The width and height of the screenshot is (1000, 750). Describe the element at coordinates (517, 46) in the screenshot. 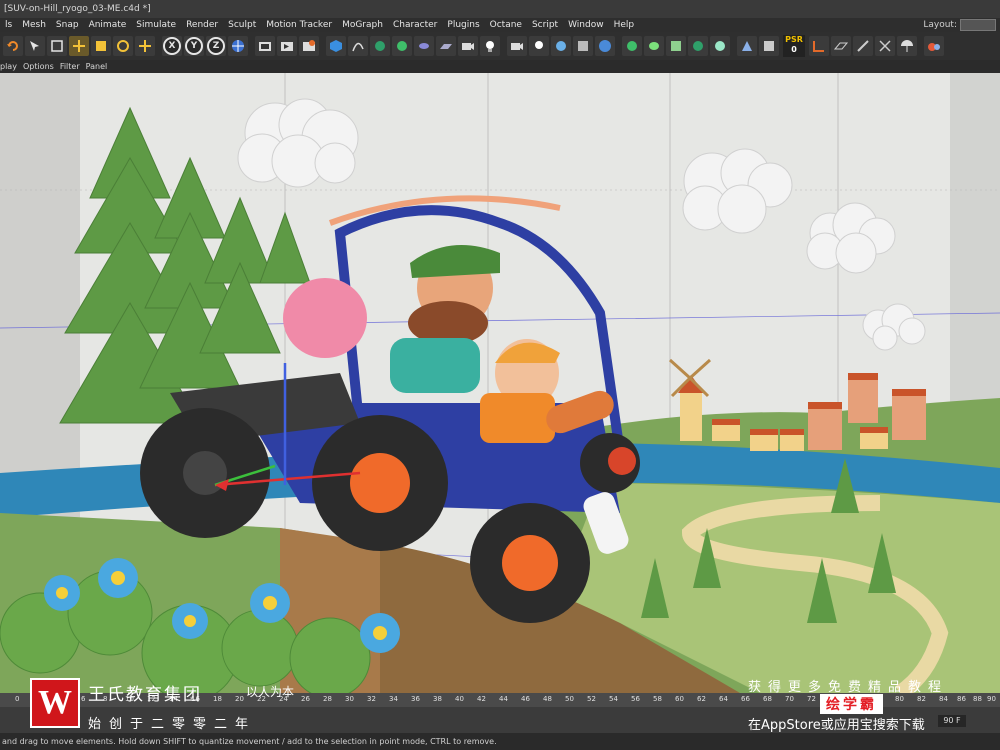

I see `octane-camera-icon` at that location.